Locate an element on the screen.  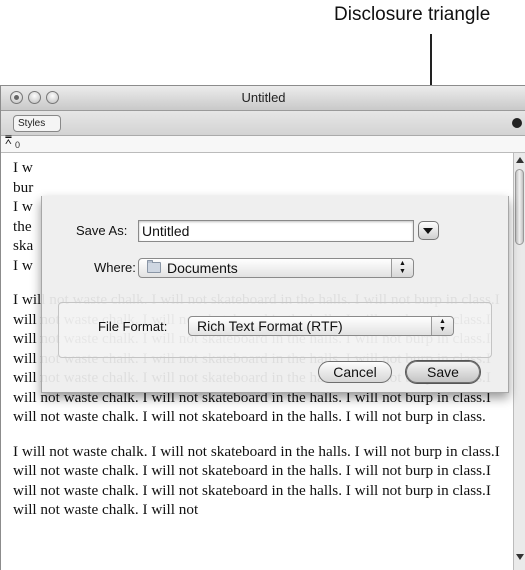
title-bar: Untitled is located at coordinates (263, 98).